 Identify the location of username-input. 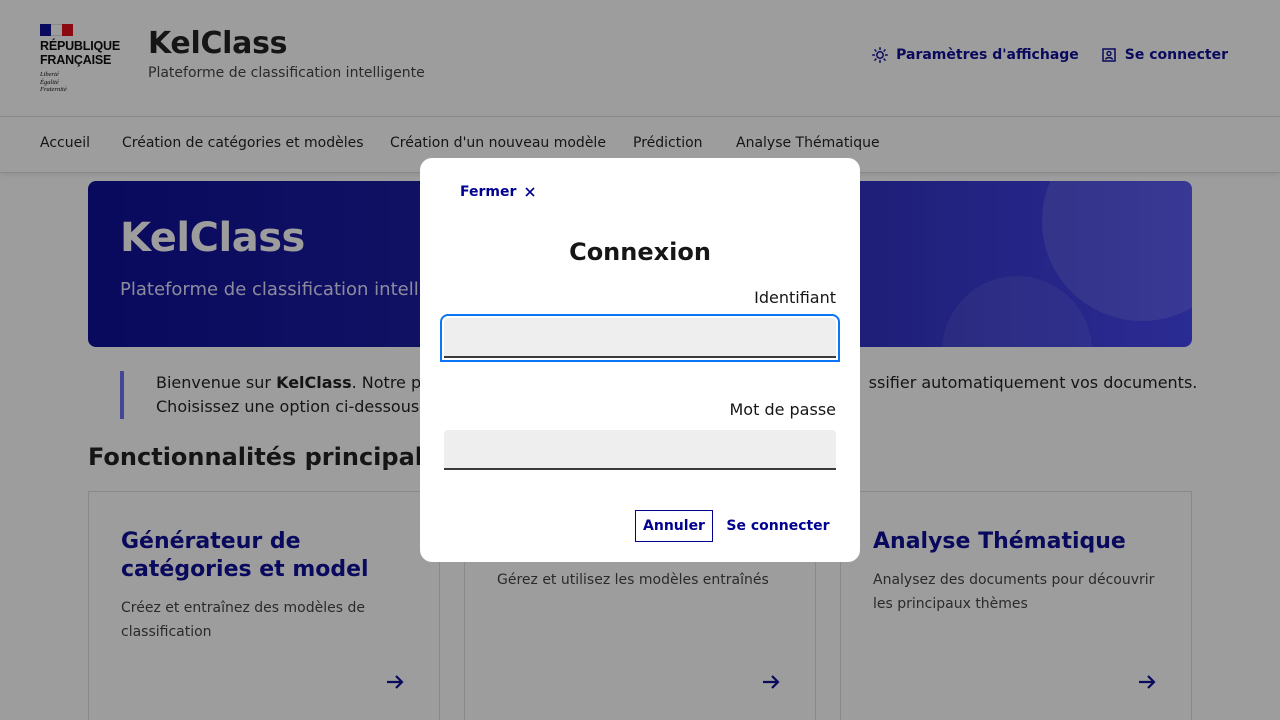
(640, 338).